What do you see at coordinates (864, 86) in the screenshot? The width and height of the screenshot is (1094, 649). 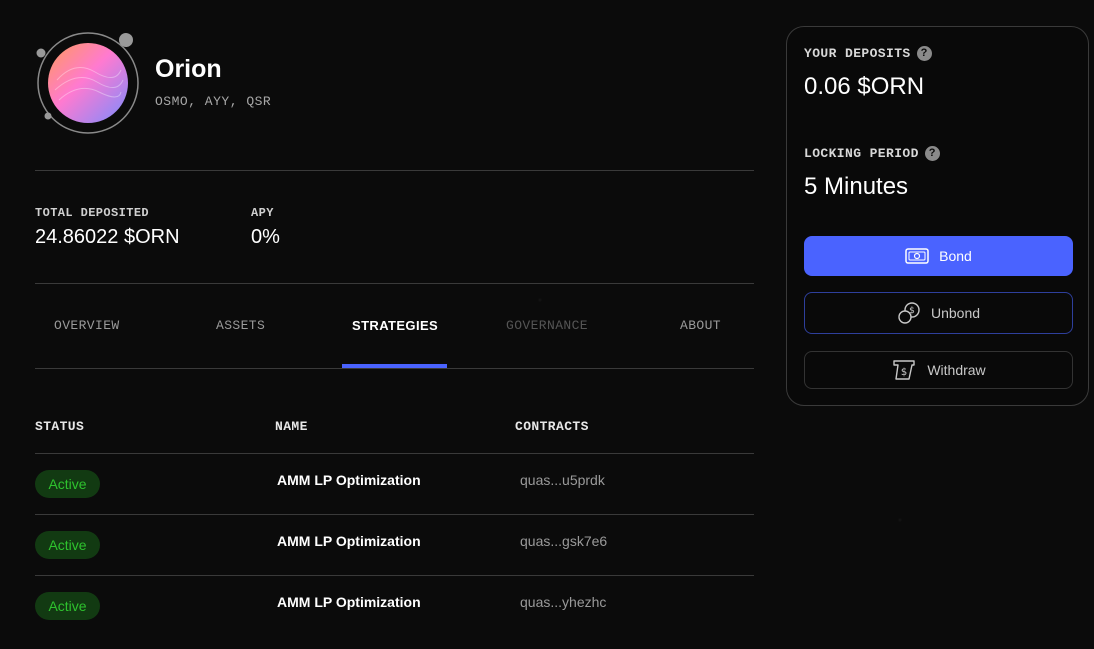 I see `your-deposits-value: 0.06 $ORN` at bounding box center [864, 86].